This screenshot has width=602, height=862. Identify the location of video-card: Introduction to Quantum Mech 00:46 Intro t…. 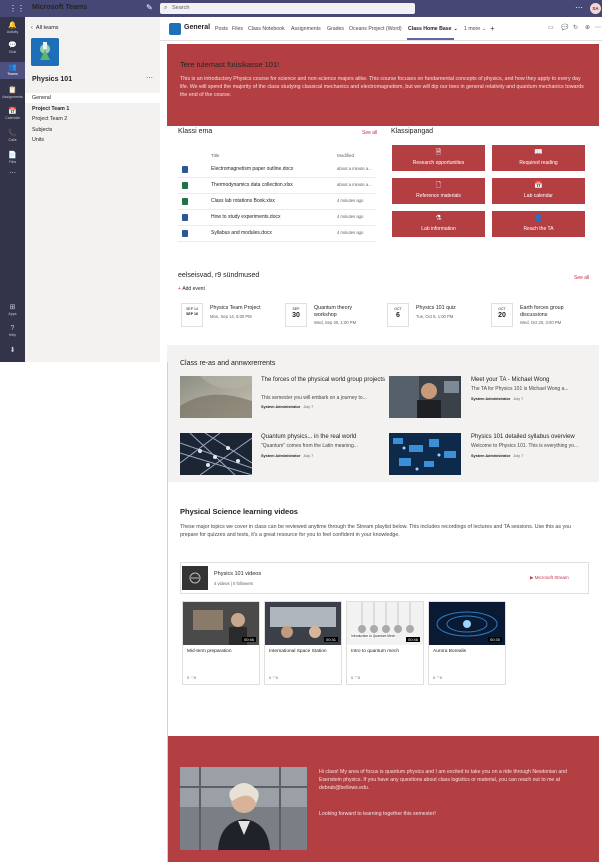
(385, 643).